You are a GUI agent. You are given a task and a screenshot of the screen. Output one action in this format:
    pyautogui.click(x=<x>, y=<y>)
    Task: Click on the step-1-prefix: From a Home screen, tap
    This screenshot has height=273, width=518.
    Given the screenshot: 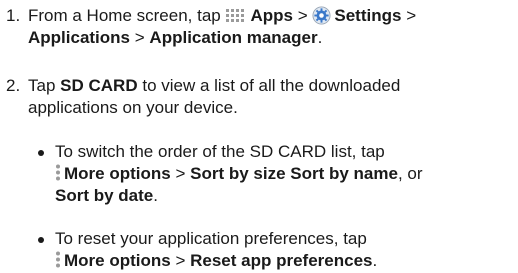 What is the action you would take?
    pyautogui.click(x=124, y=15)
    